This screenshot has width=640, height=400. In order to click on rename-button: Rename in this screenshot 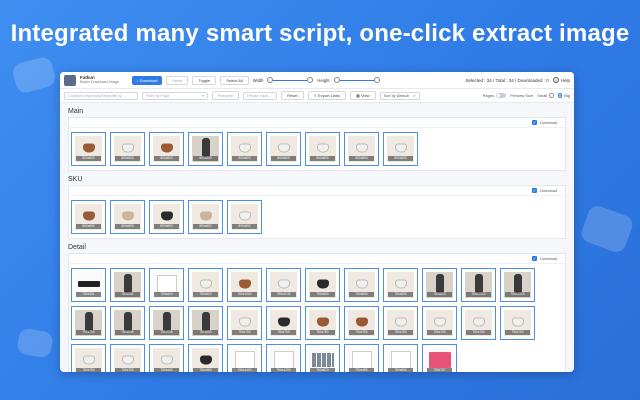, I will do `click(226, 95)`.